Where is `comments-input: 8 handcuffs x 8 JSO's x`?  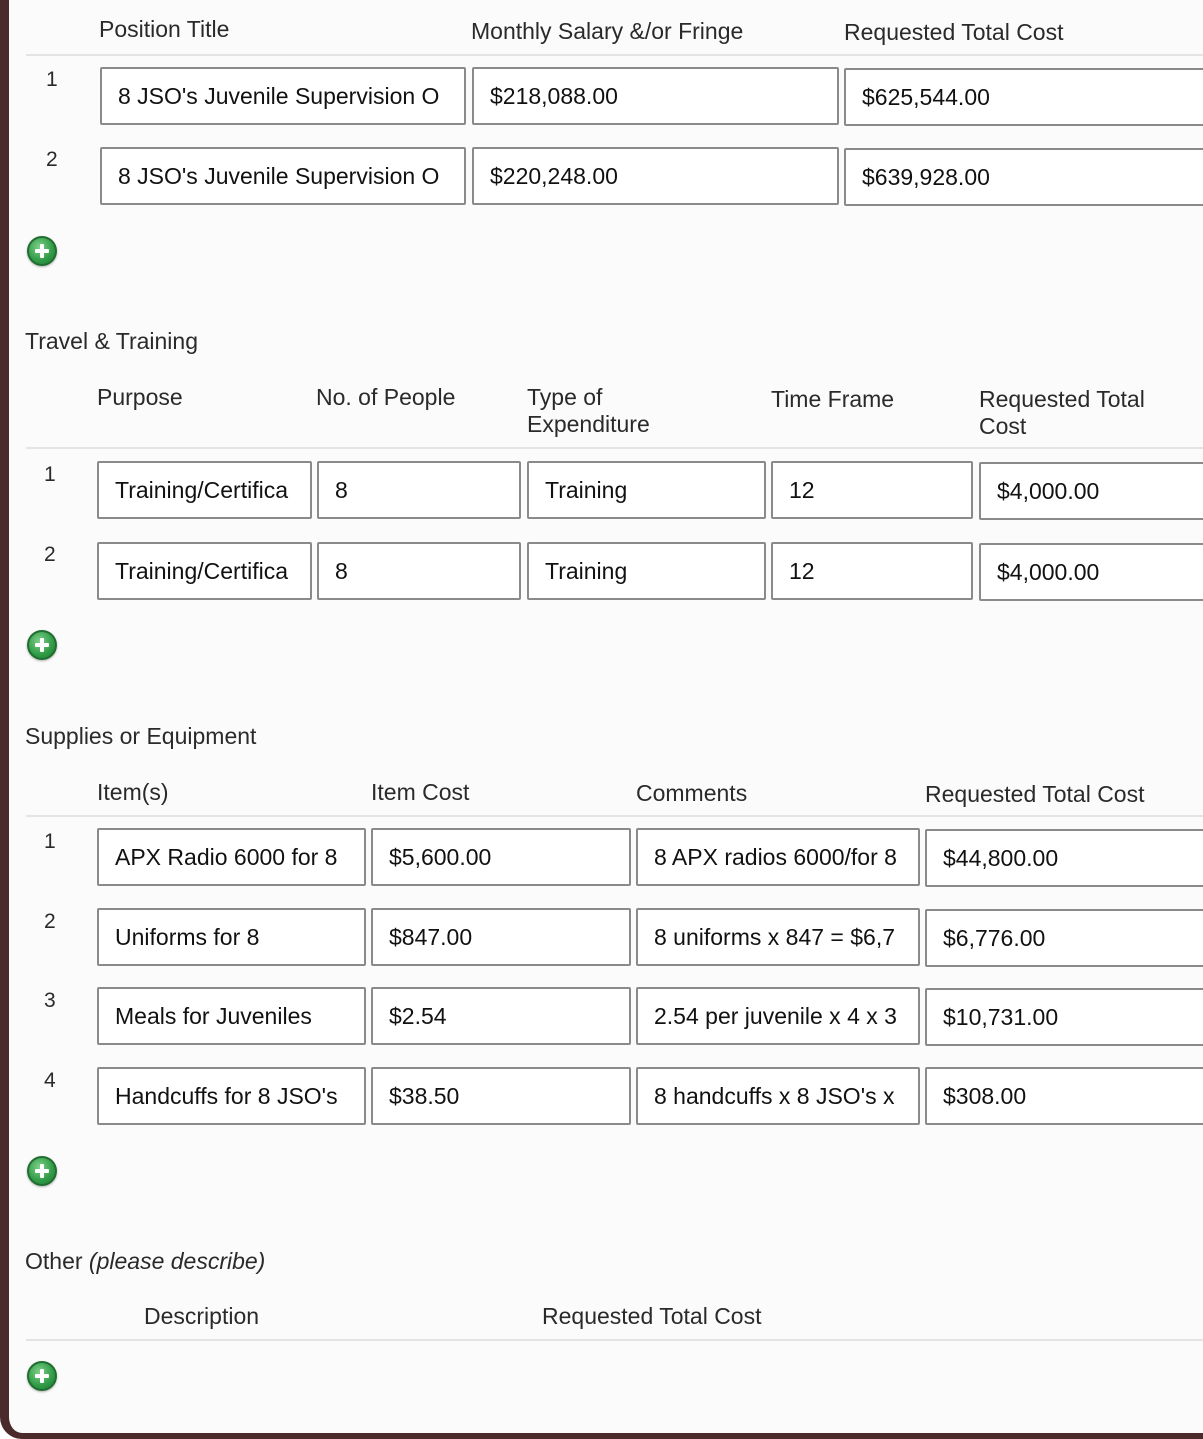 comments-input: 8 handcuffs x 8 JSO's x is located at coordinates (778, 1096).